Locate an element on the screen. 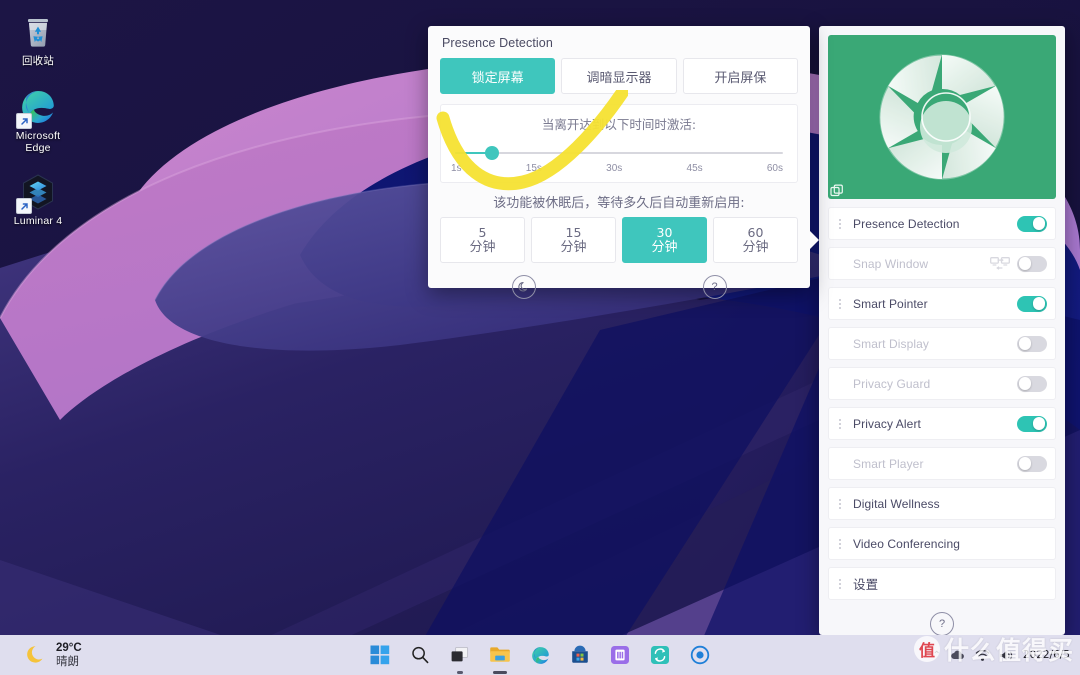 The image size is (1080, 675). resume-option-15: 15 分钟 is located at coordinates (573, 240).